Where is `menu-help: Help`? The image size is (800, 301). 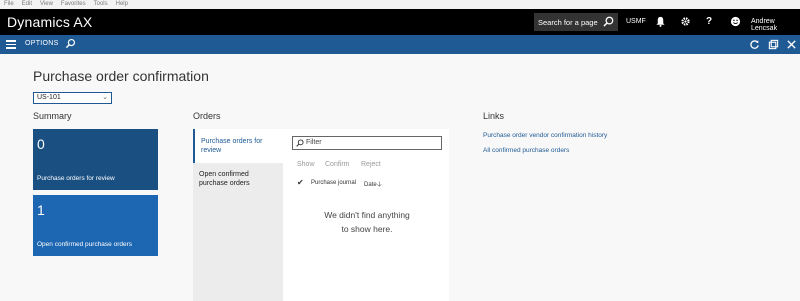 menu-help: Help is located at coordinates (122, 4).